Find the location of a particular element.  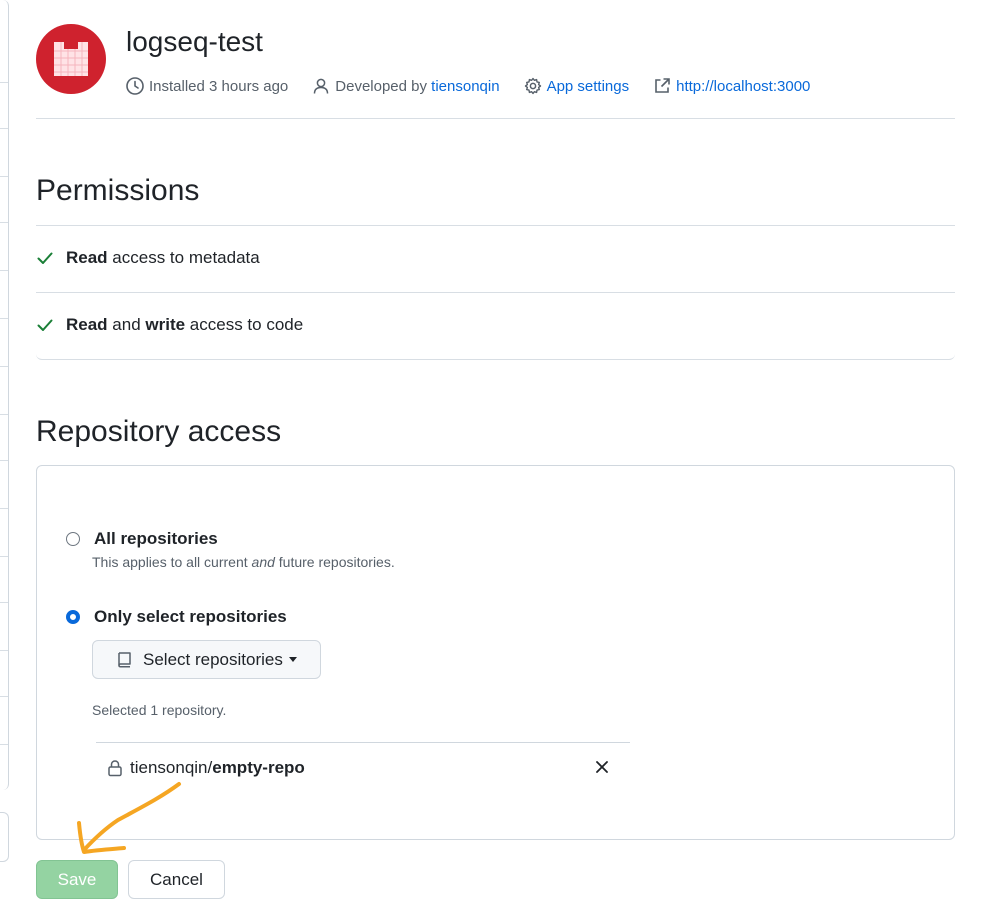

cancel-button: Cancel is located at coordinates (176, 879).